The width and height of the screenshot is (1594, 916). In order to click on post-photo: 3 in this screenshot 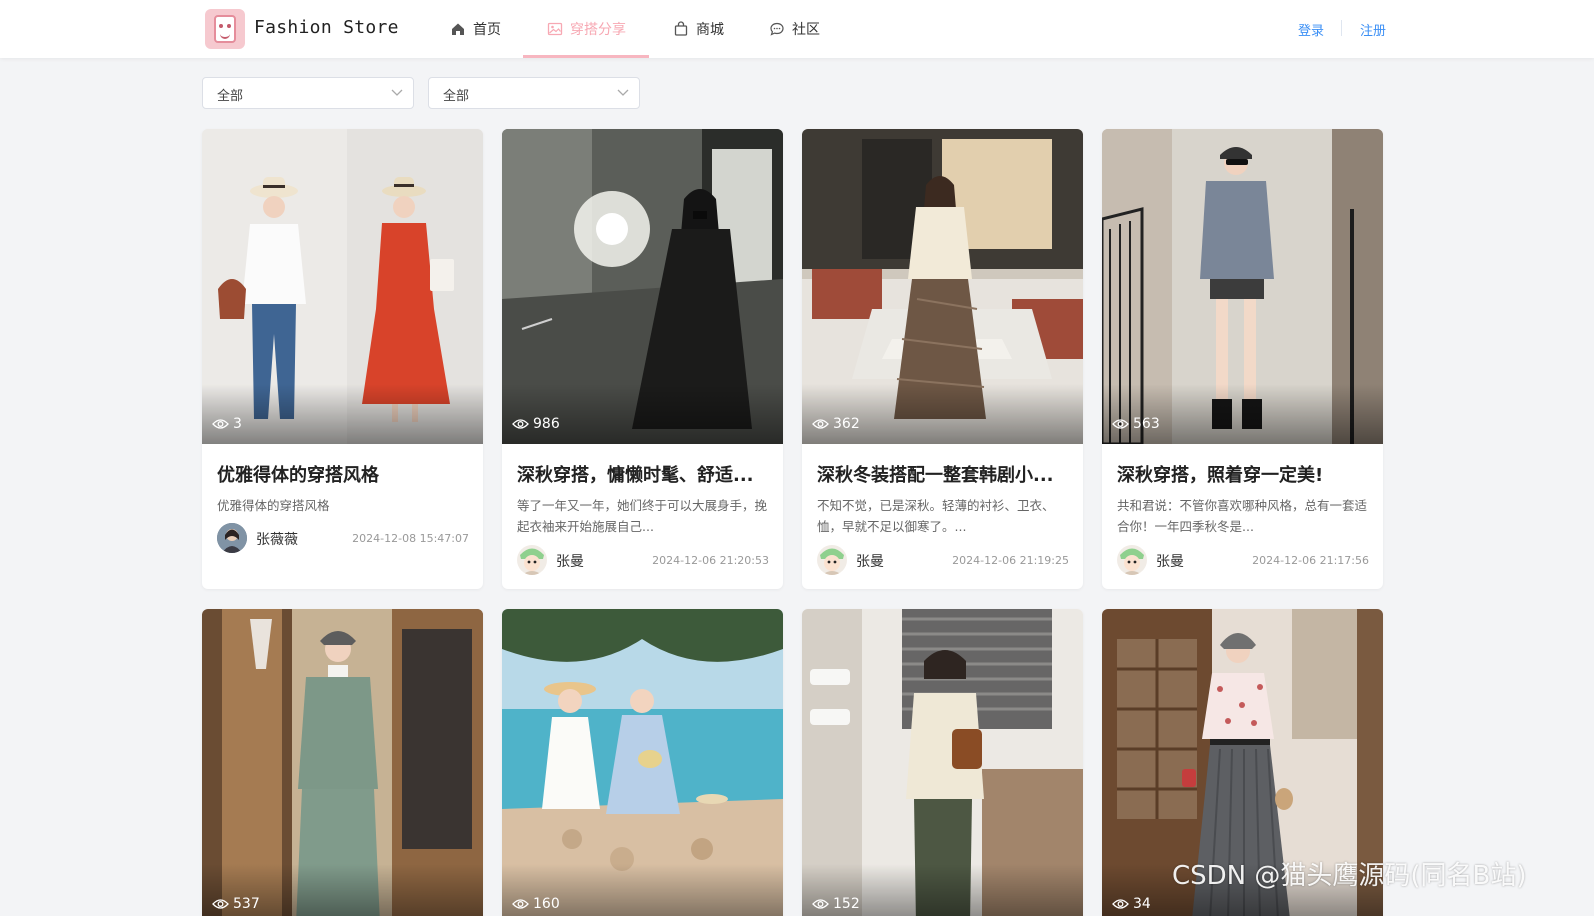, I will do `click(342, 286)`.